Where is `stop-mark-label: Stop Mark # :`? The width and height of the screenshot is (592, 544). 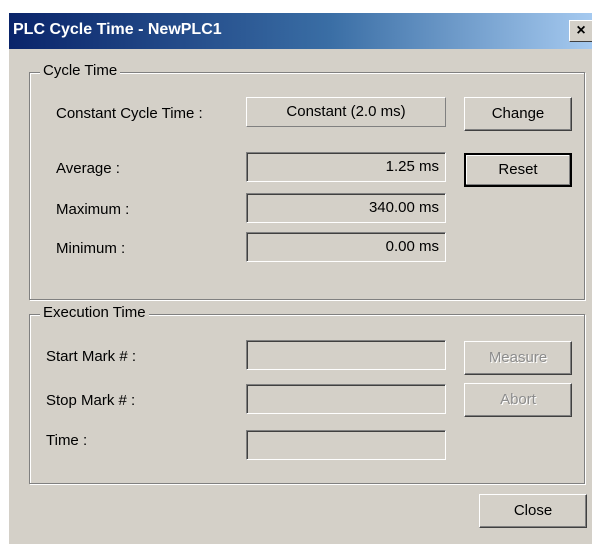 stop-mark-label: Stop Mark # : is located at coordinates (91, 400).